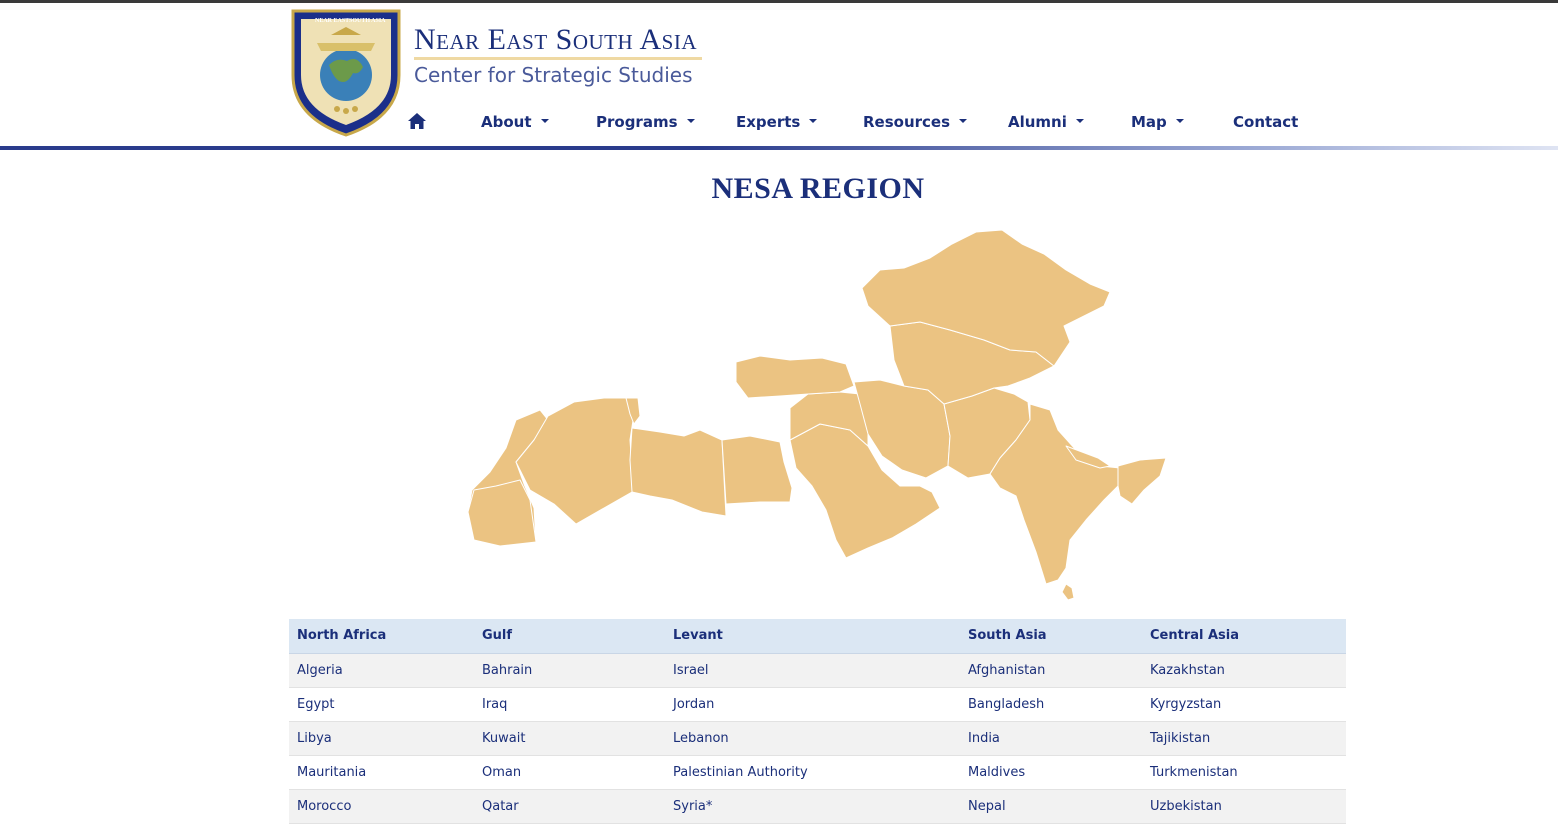 This screenshot has height=830, width=1558. I want to click on table-cell: Morocco, so click(381, 806).